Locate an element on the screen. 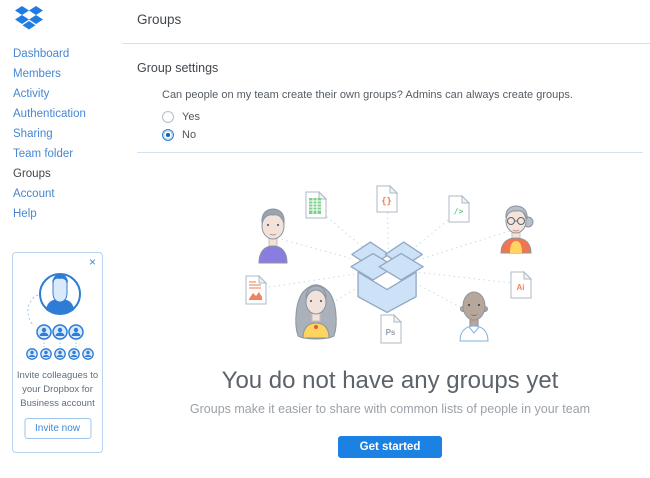  sidebar-item-team-folder: Team folder is located at coordinates (68, 154).